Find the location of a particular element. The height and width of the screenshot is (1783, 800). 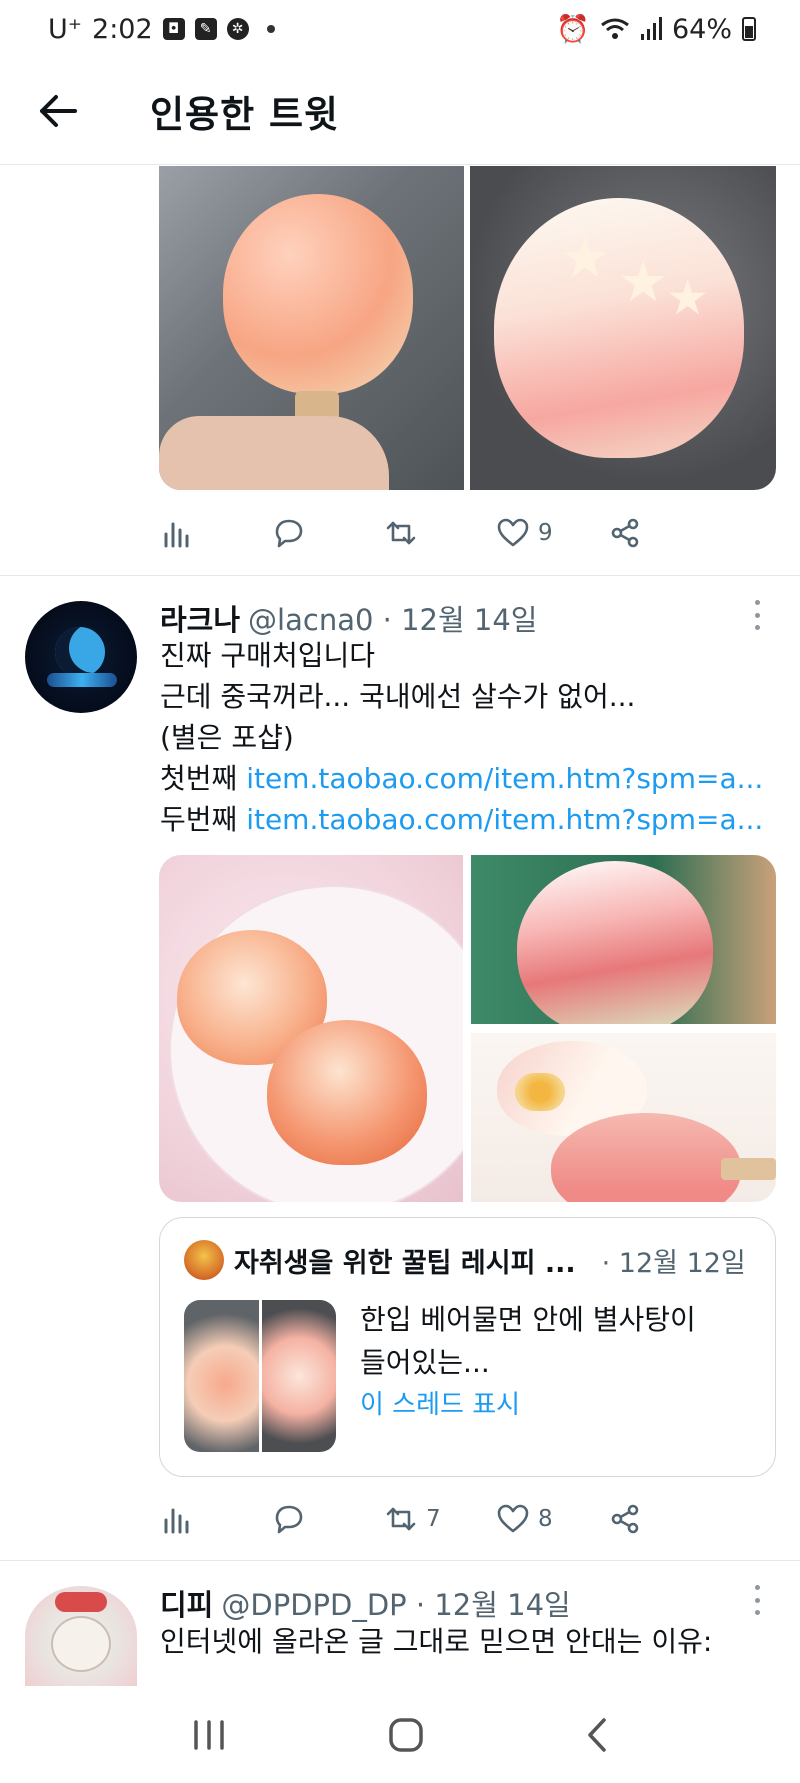

author-handle: @lacna0 · 12월 14일 is located at coordinates (392, 618).